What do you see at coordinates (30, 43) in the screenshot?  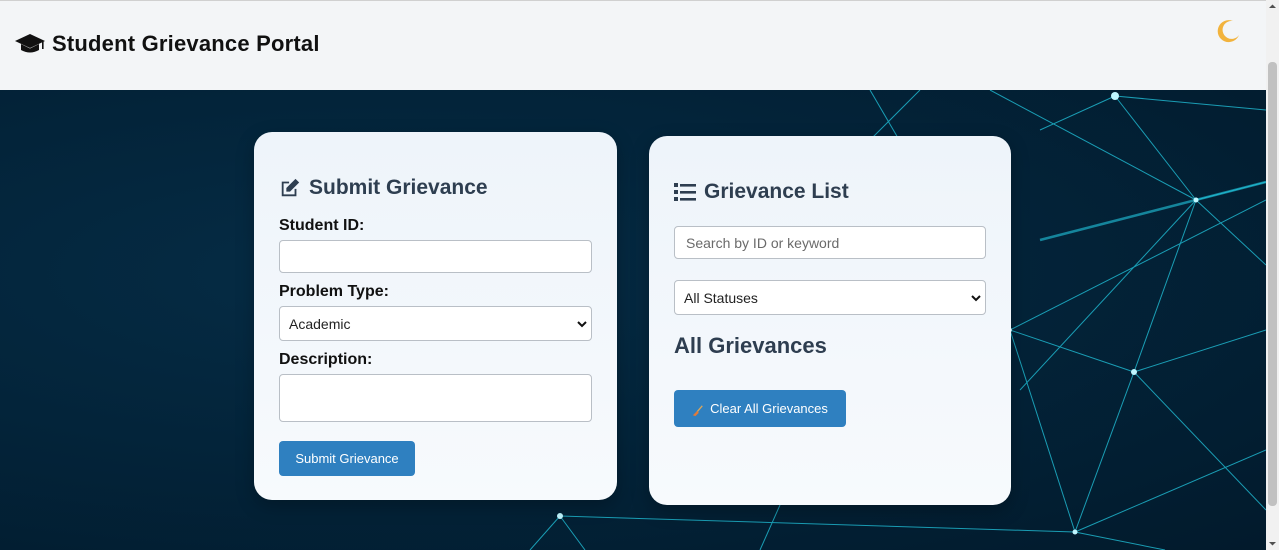 I see `graduation-cap-icon` at bounding box center [30, 43].